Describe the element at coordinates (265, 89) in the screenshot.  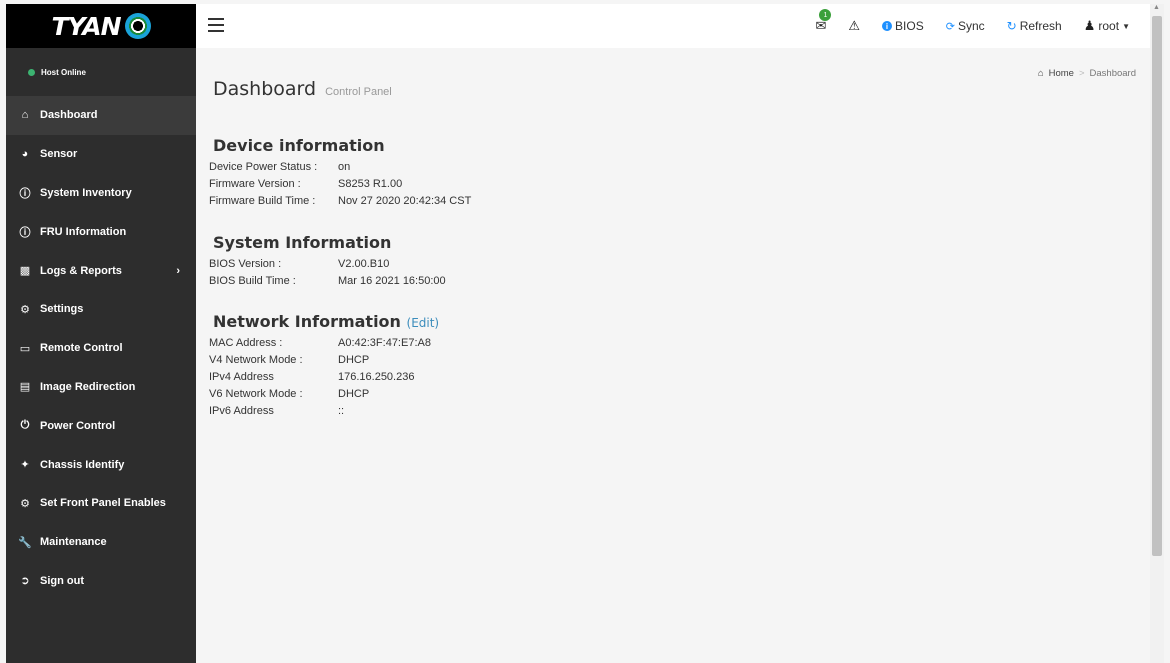
I see `page-title: Dashboard` at that location.